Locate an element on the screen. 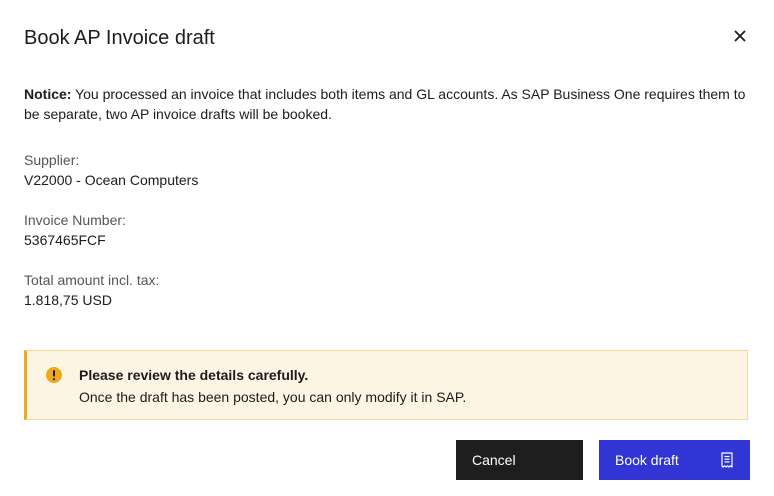 The image size is (774, 496). total-amount-label: Total amount incl. tax: is located at coordinates (92, 280).